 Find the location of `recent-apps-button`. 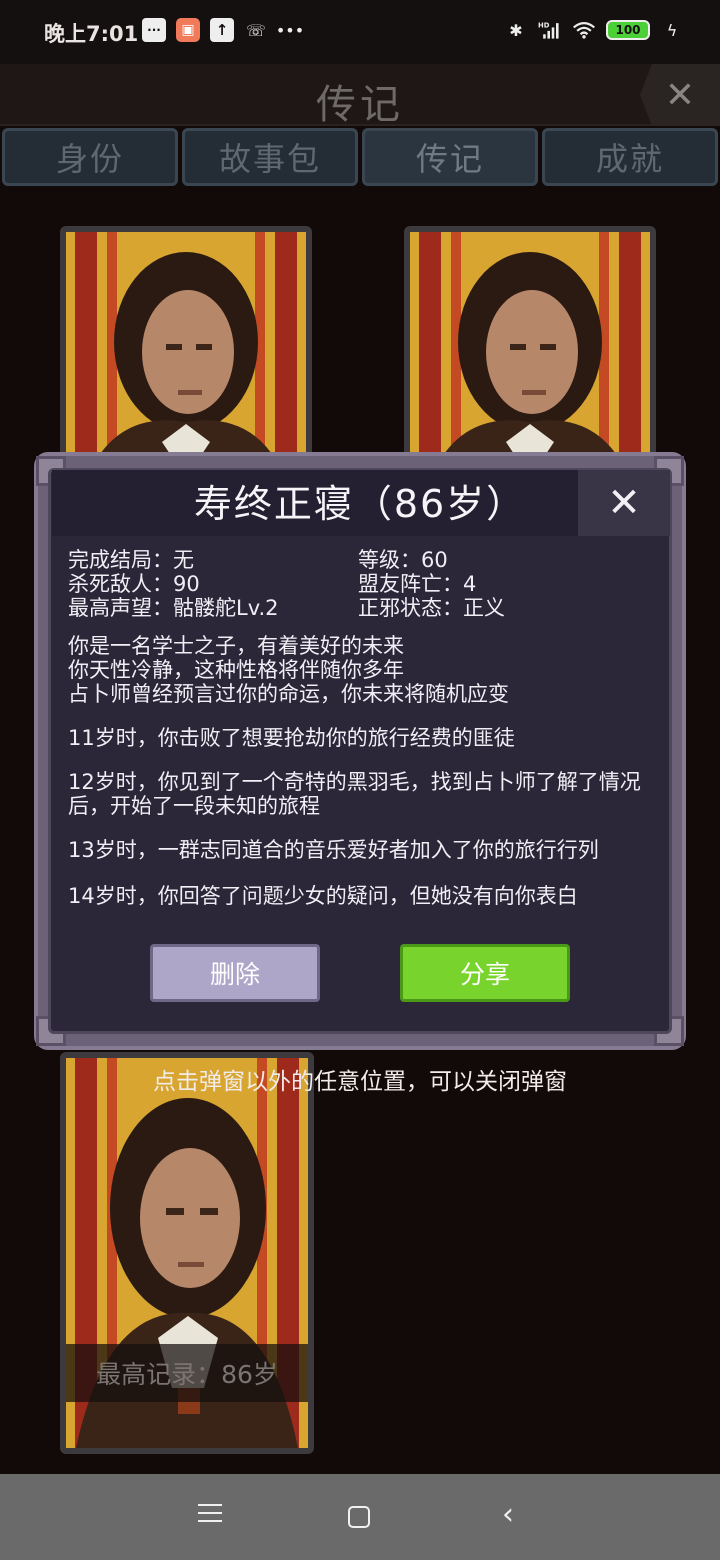

recent-apps-button is located at coordinates (210, 1515).